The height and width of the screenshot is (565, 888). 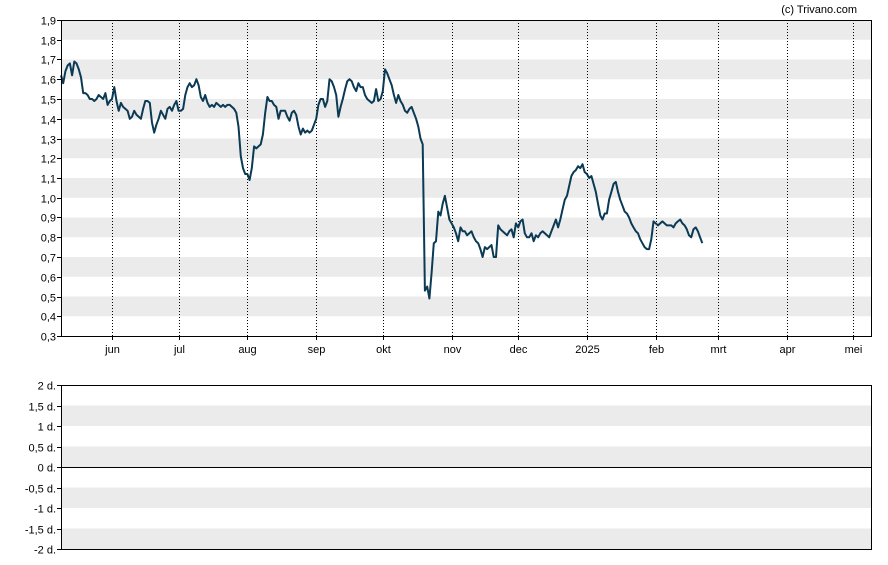 What do you see at coordinates (47, 428) in the screenshot?
I see `y-tick-label: 1 d.` at bounding box center [47, 428].